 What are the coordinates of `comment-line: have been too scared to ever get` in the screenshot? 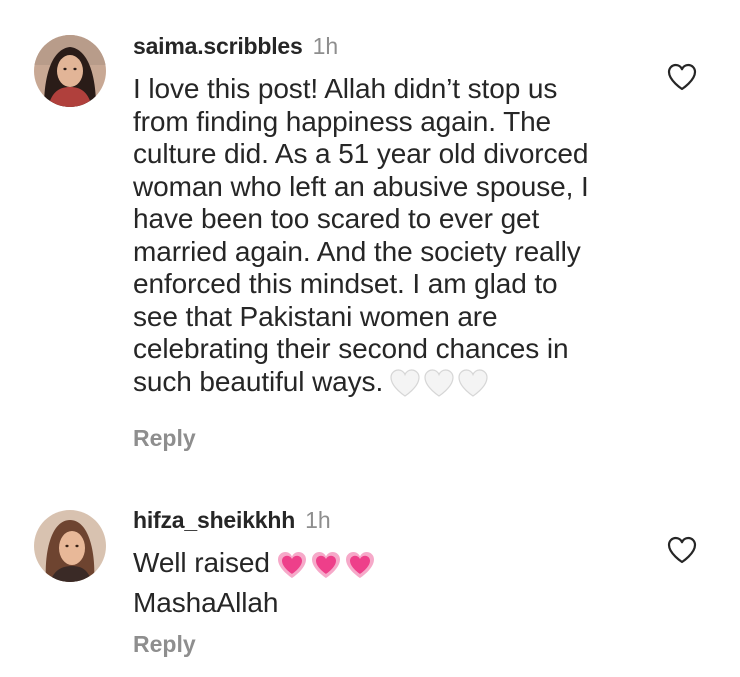 It's located at (336, 218).